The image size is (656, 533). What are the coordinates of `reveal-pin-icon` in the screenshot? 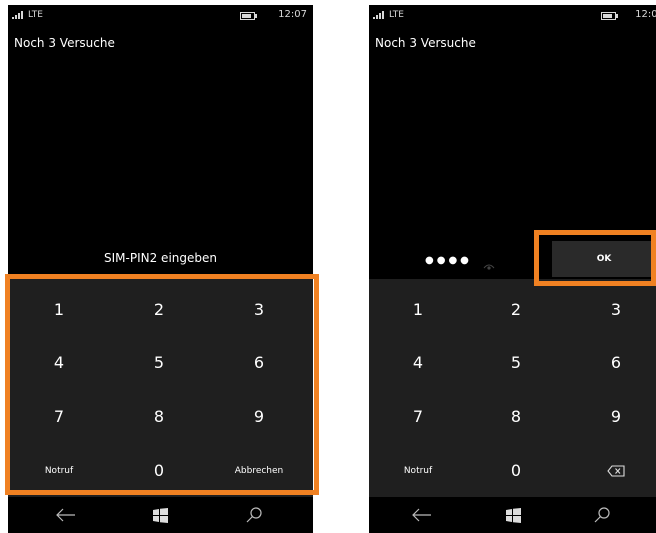 It's located at (489, 265).